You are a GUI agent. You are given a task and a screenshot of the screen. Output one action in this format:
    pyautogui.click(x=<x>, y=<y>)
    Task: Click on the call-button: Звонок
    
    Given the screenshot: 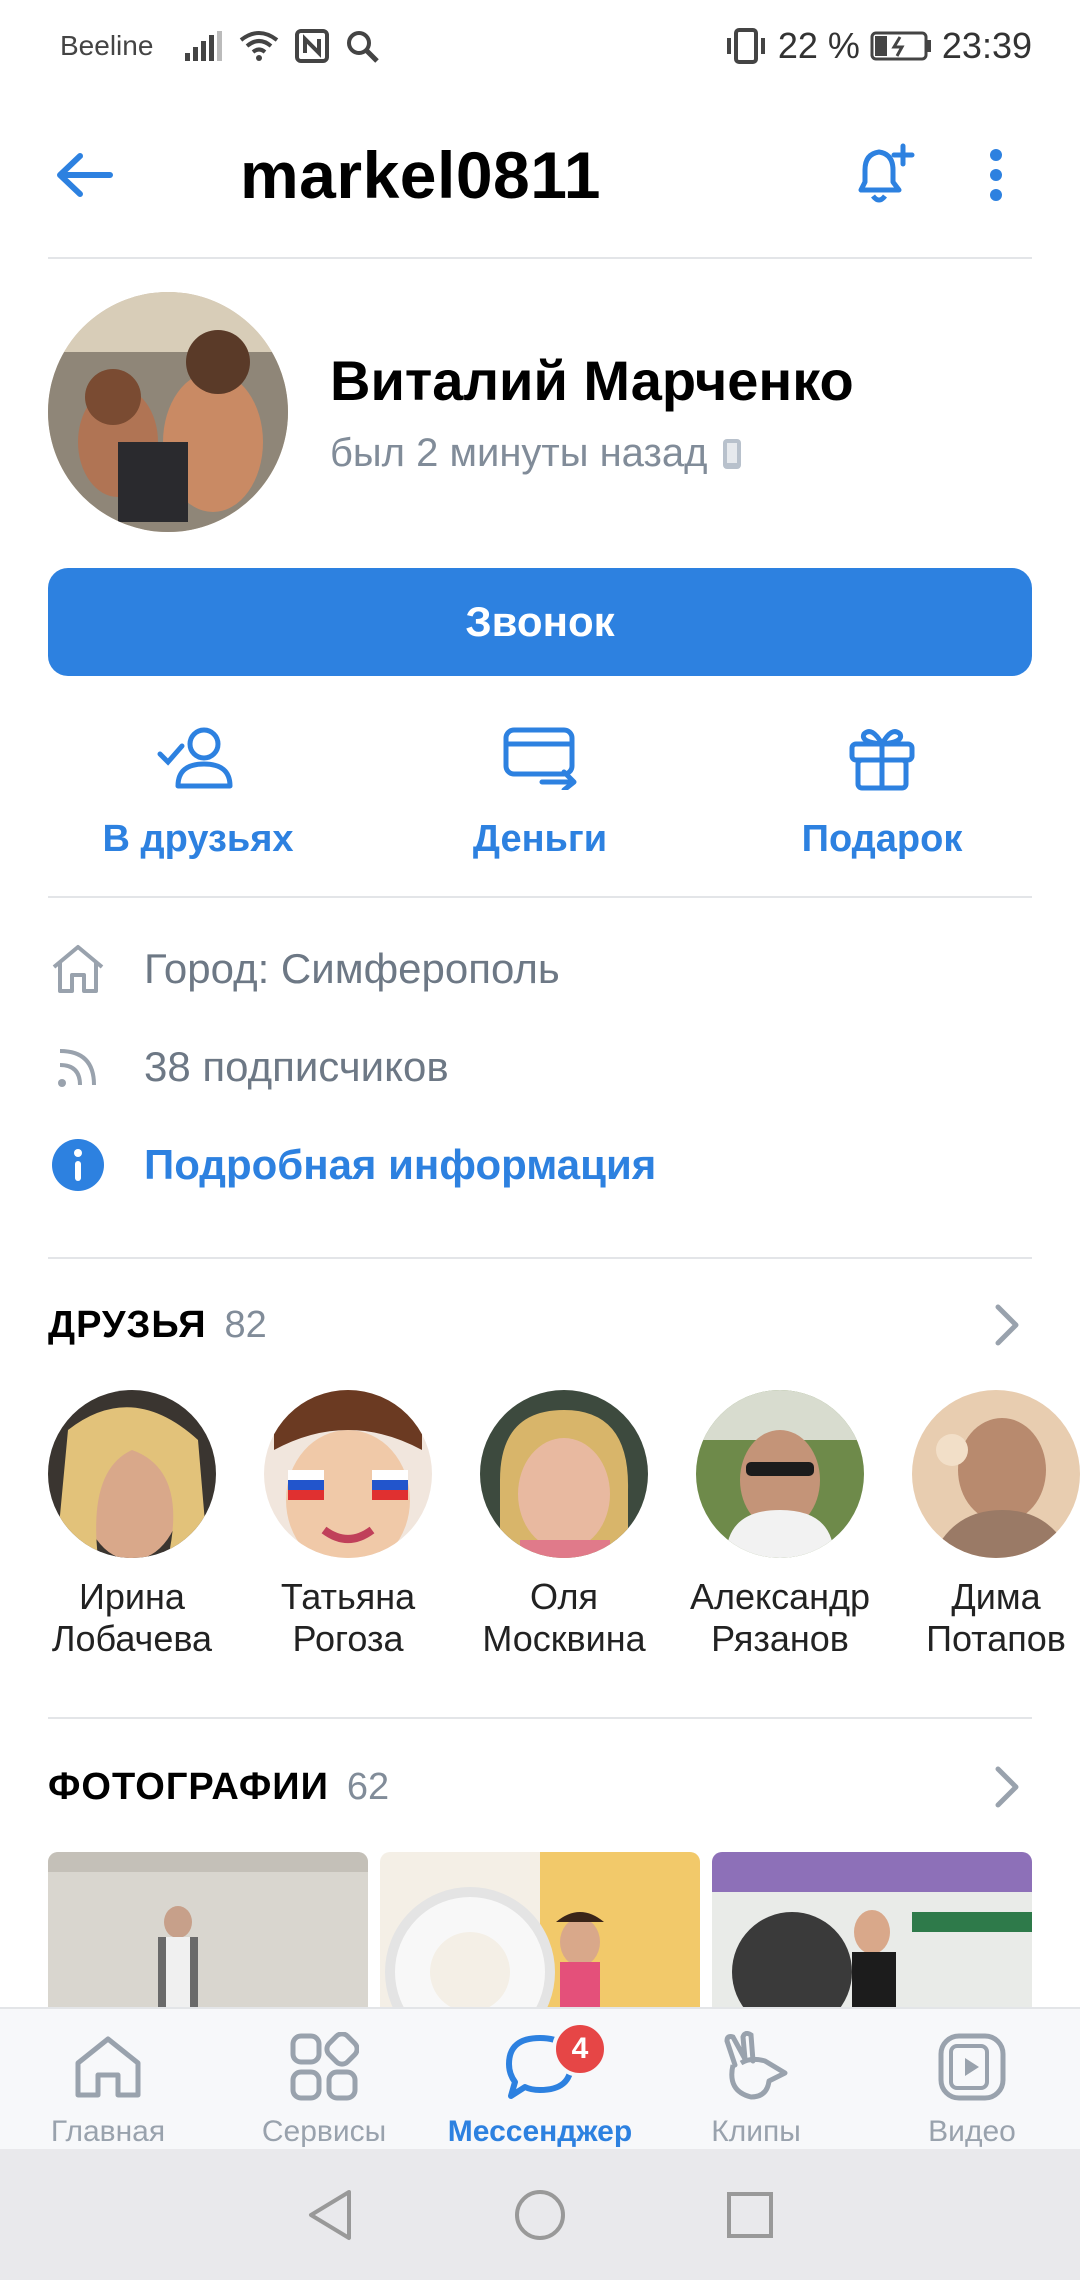 What is the action you would take?
    pyautogui.click(x=540, y=622)
    